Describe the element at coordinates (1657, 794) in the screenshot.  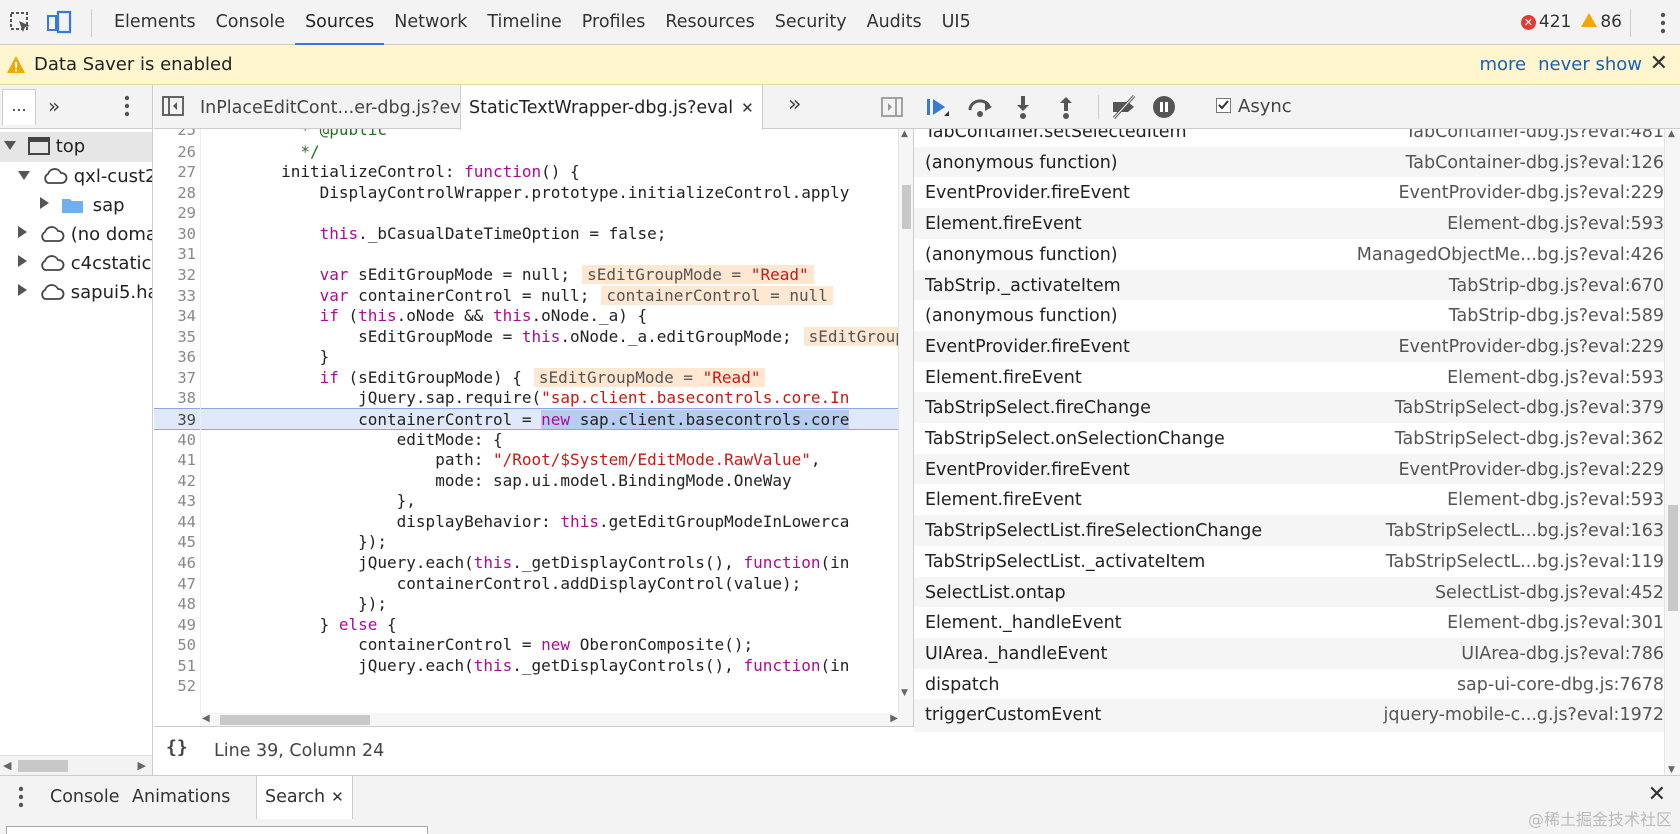
I see `close-drawer-icon: ✕` at that location.